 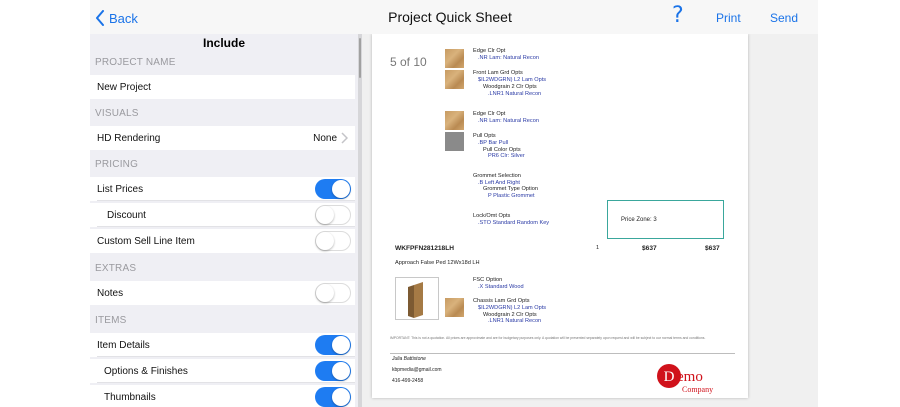 What do you see at coordinates (669, 377) in the screenshot?
I see `svg-text: D` at bounding box center [669, 377].